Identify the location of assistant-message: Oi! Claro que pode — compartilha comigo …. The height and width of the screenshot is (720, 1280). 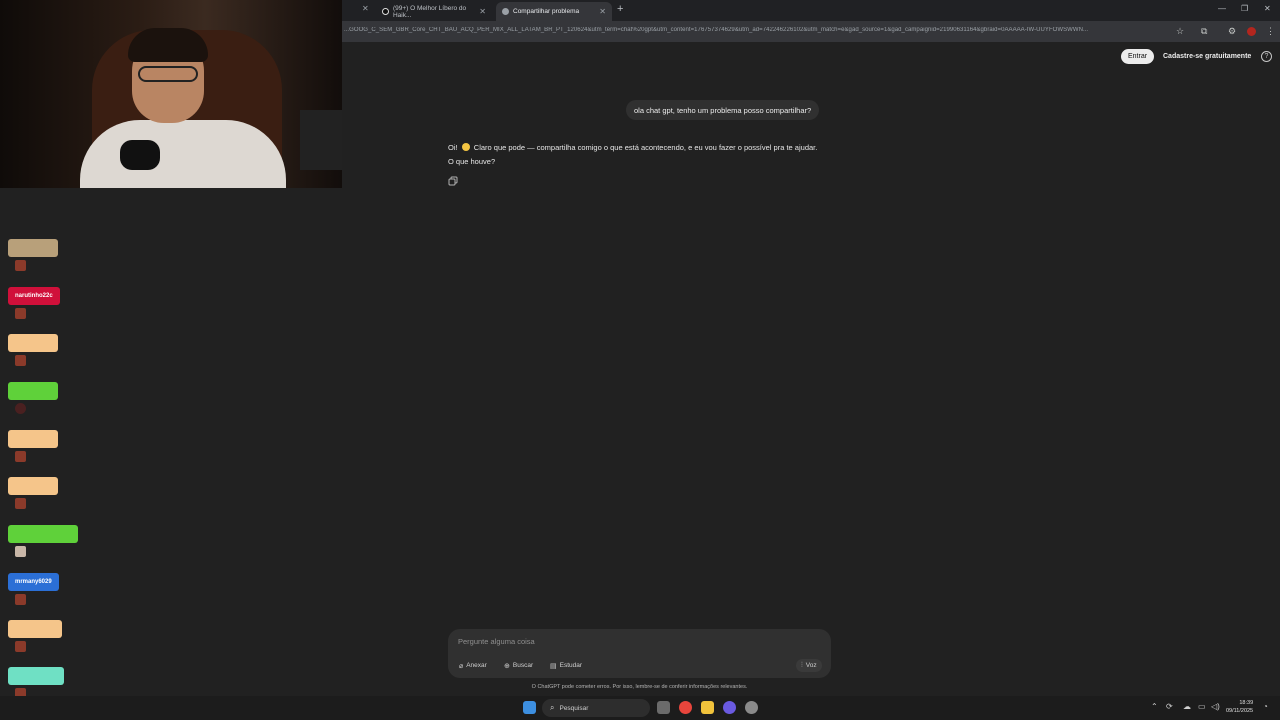
(636, 155).